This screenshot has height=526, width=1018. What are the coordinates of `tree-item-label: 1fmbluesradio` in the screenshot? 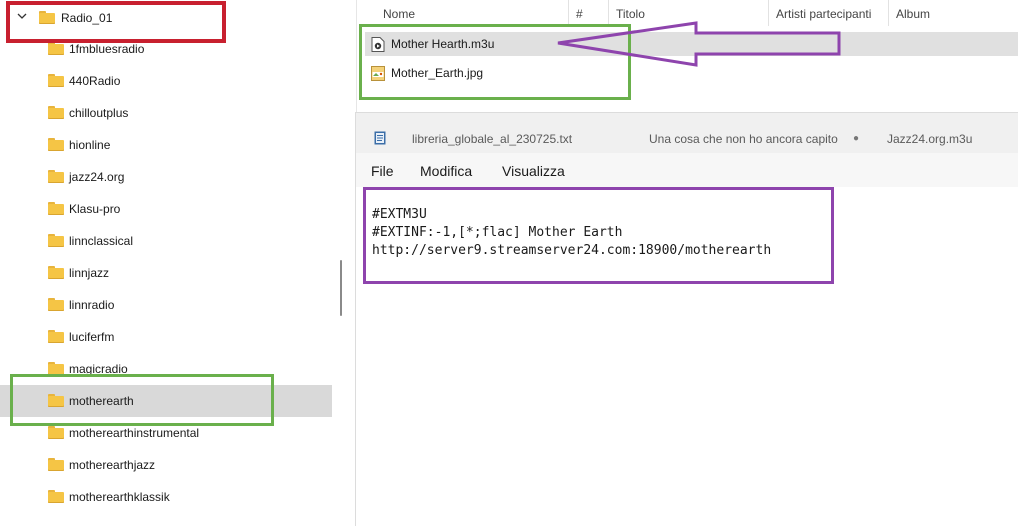 It's located at (107, 49).